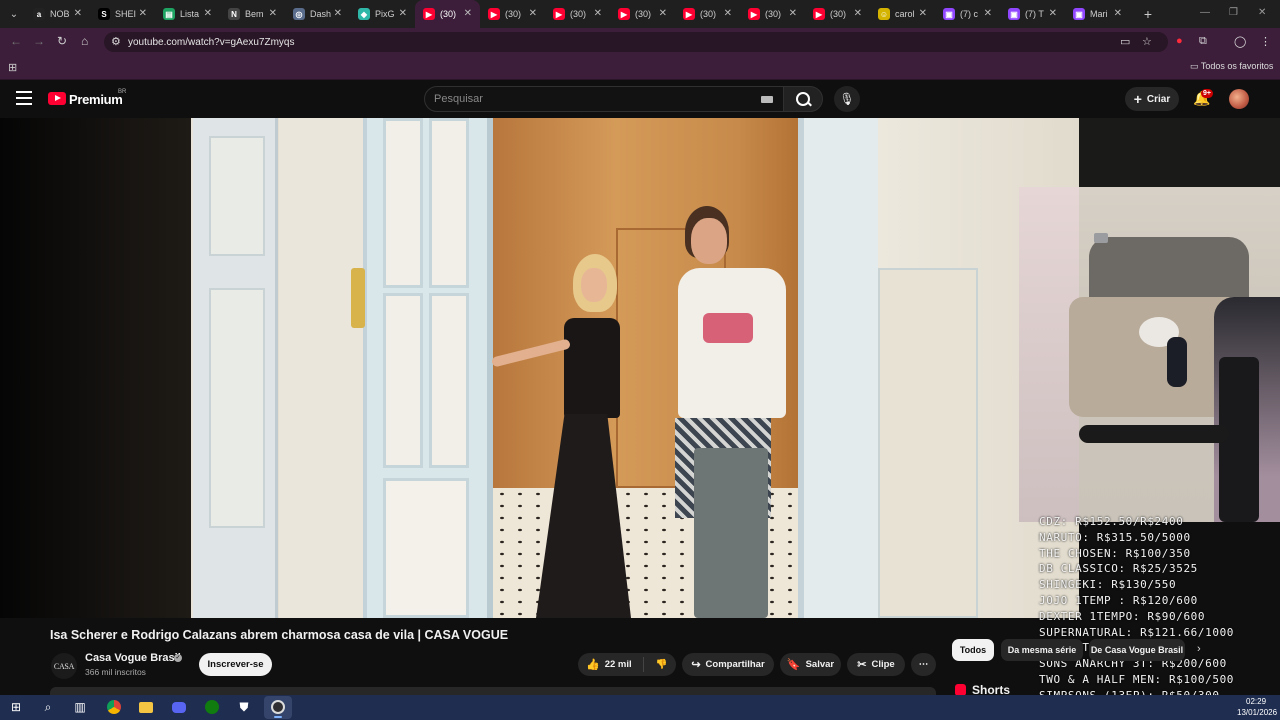 The width and height of the screenshot is (1280, 720). I want to click on extension-red-icon: ●, so click(1179, 41).